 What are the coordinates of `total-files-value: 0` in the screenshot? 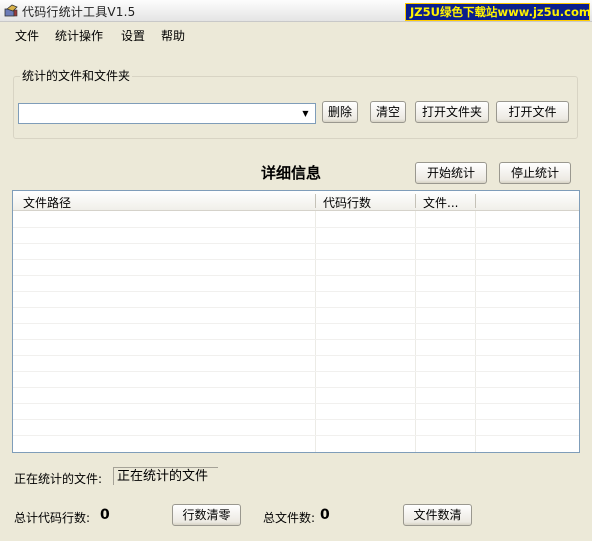 It's located at (325, 515).